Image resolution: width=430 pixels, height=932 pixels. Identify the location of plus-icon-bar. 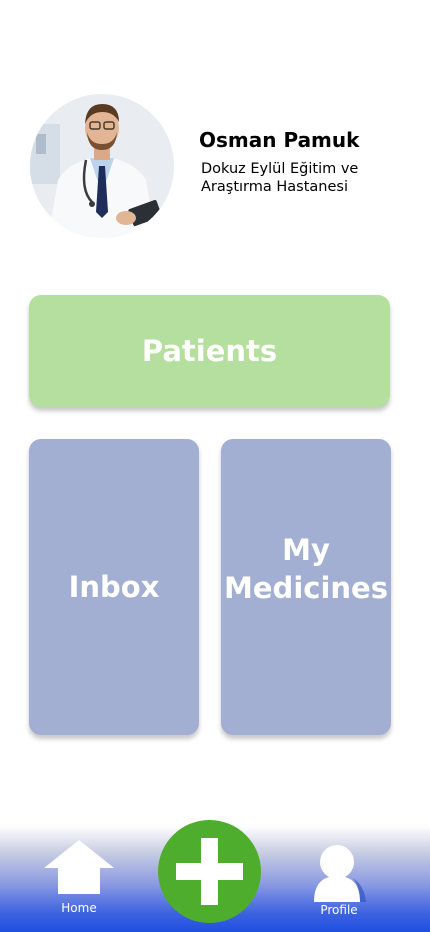
(209, 871).